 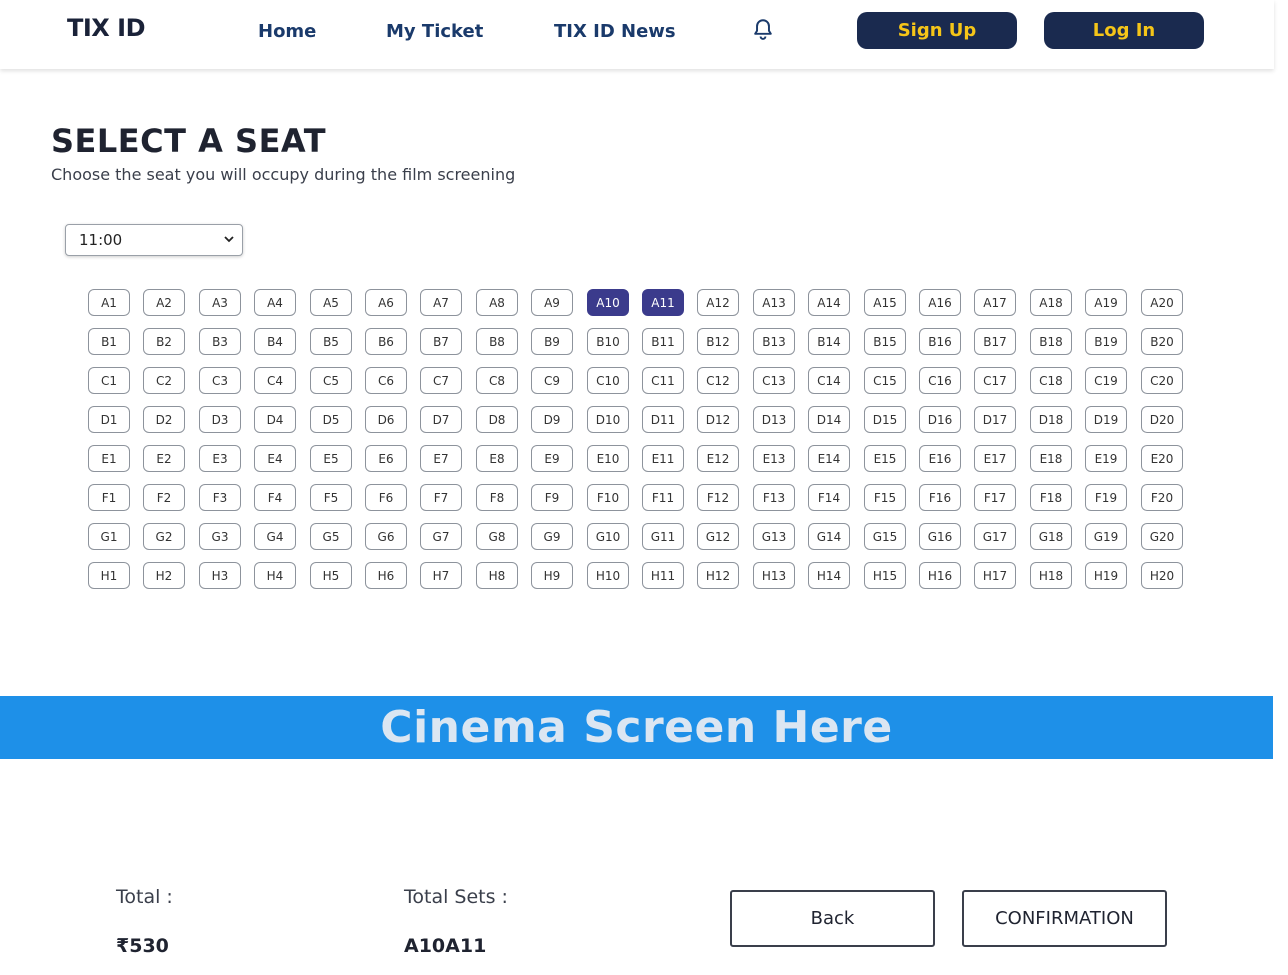 What do you see at coordinates (109, 380) in the screenshot?
I see `seat-c1: C1` at bounding box center [109, 380].